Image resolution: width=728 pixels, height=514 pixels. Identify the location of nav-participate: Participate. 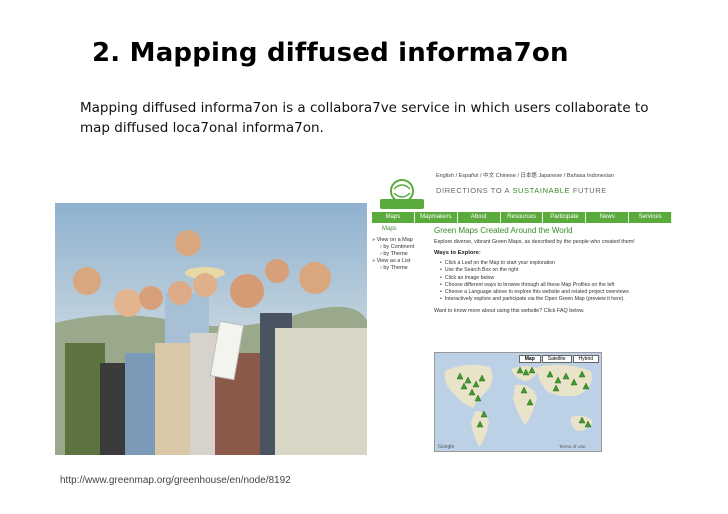
(565, 217).